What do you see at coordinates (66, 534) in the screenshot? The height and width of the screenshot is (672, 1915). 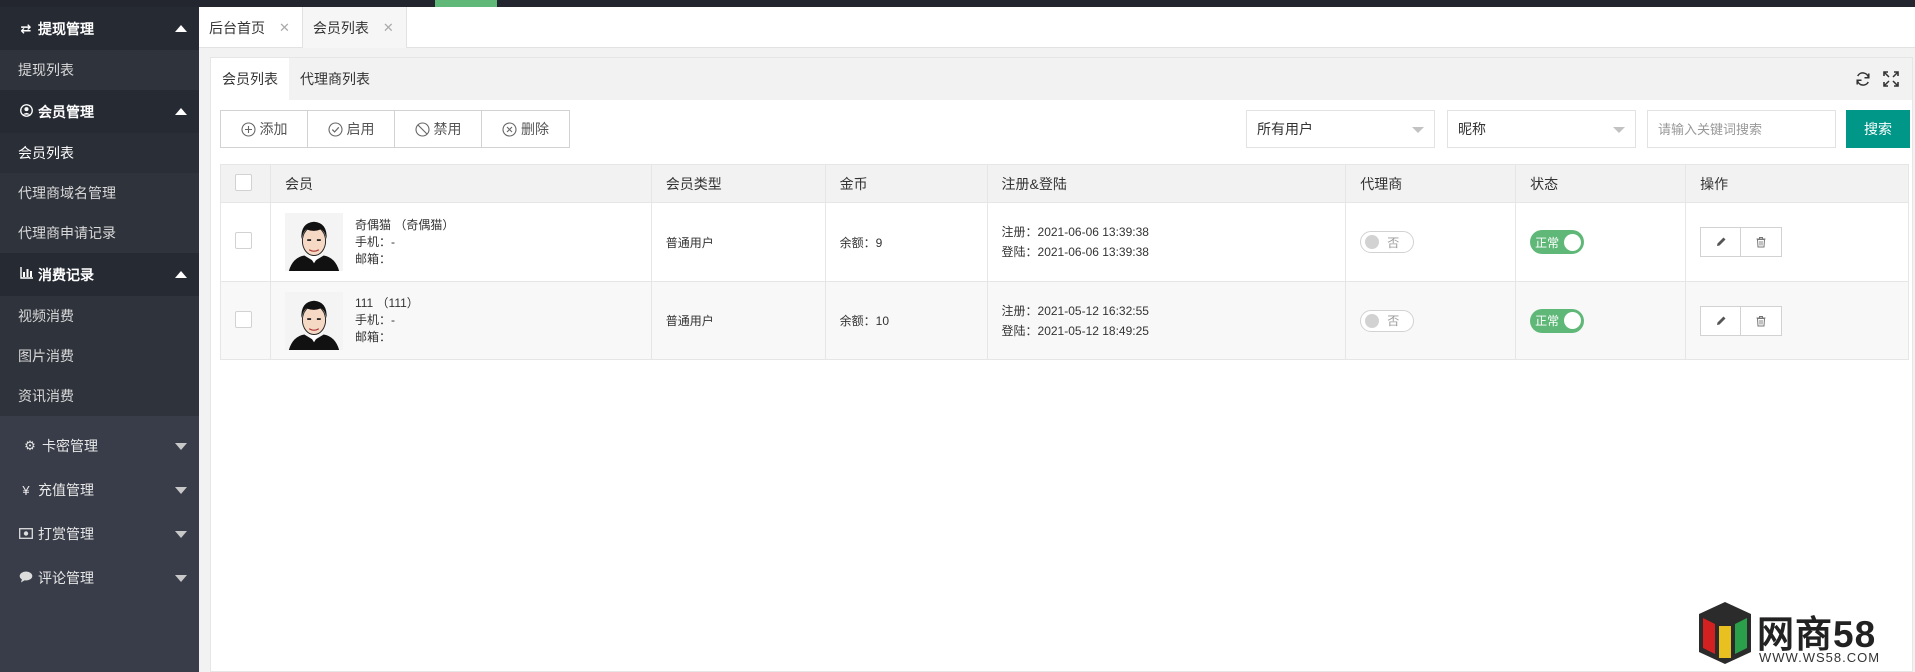 I see `sidebar-group-label: 打赏管理` at bounding box center [66, 534].